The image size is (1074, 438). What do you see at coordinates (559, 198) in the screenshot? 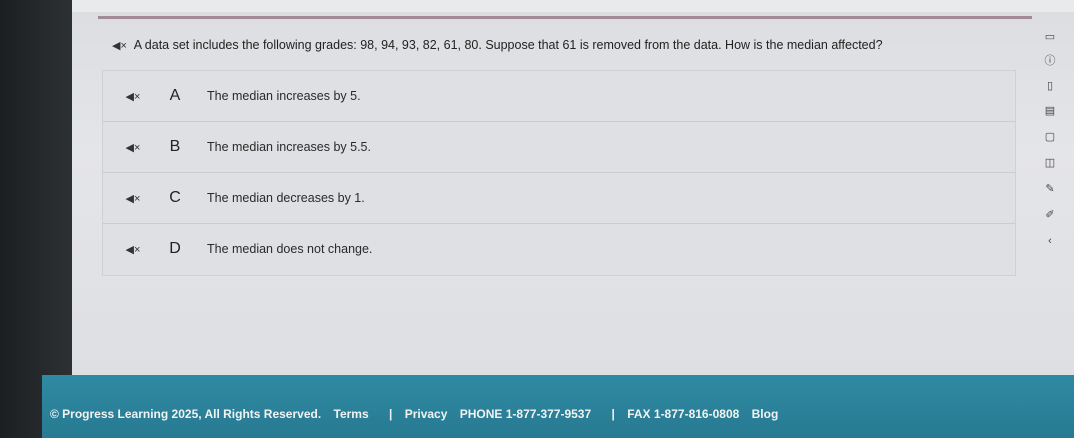
I see `option-c: ◀× C The median decreases by 1.` at bounding box center [559, 198].